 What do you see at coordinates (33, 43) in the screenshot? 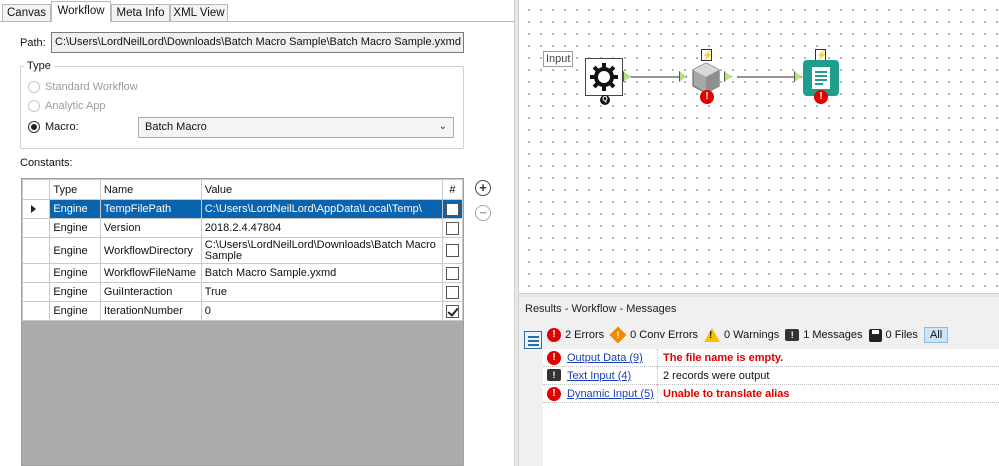
I see `path-label: Path:` at bounding box center [33, 43].